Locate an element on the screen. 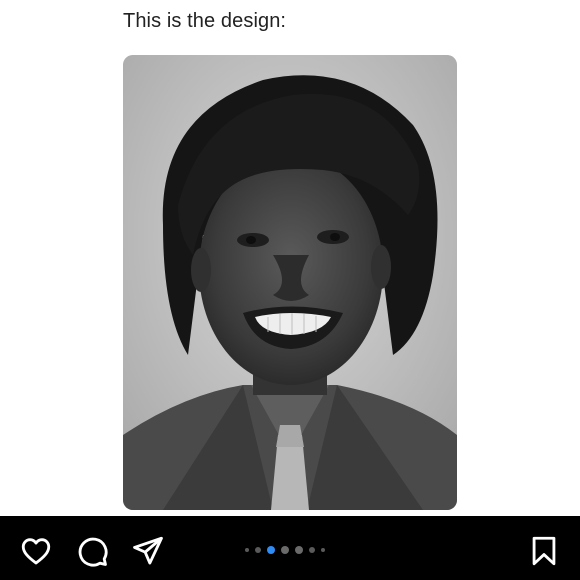 The width and height of the screenshot is (580, 580). bookmark-icon is located at coordinates (544, 551).